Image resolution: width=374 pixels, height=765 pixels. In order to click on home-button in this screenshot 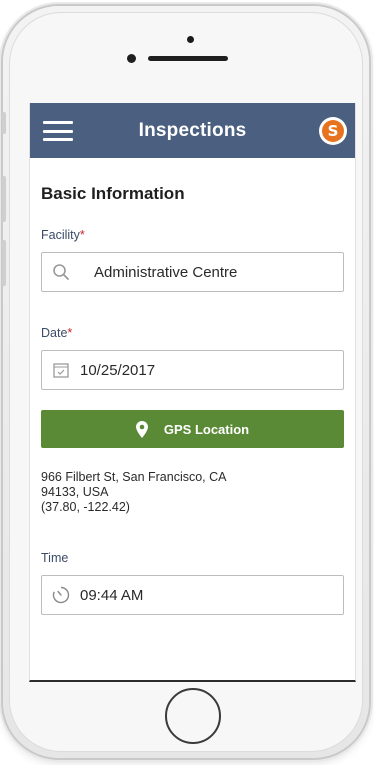, I will do `click(193, 716)`.